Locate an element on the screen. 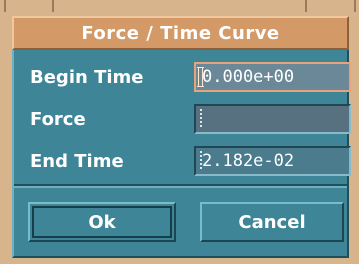 The image size is (359, 264). begin-time-label: Begin Time is located at coordinates (87, 77).